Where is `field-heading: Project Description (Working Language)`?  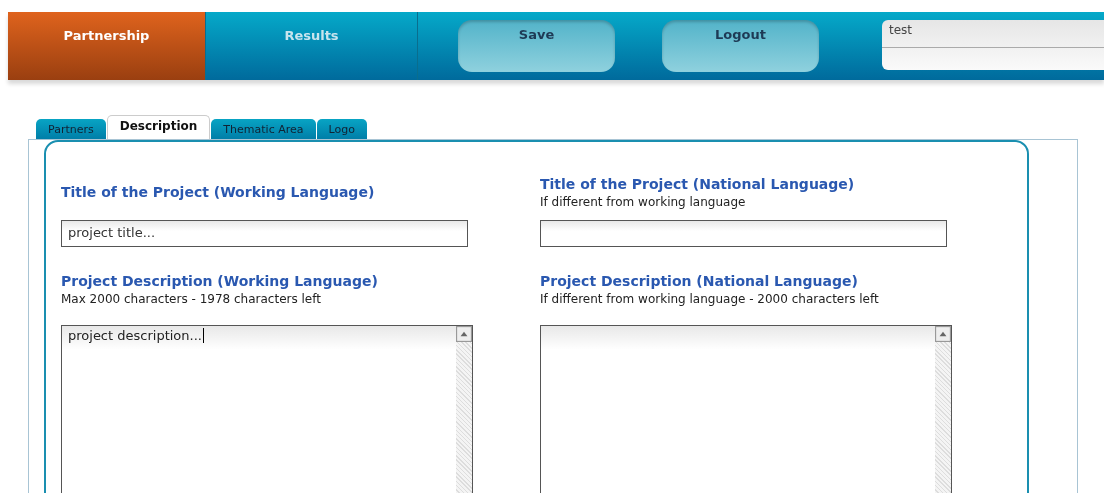 field-heading: Project Description (Working Language) is located at coordinates (220, 280).